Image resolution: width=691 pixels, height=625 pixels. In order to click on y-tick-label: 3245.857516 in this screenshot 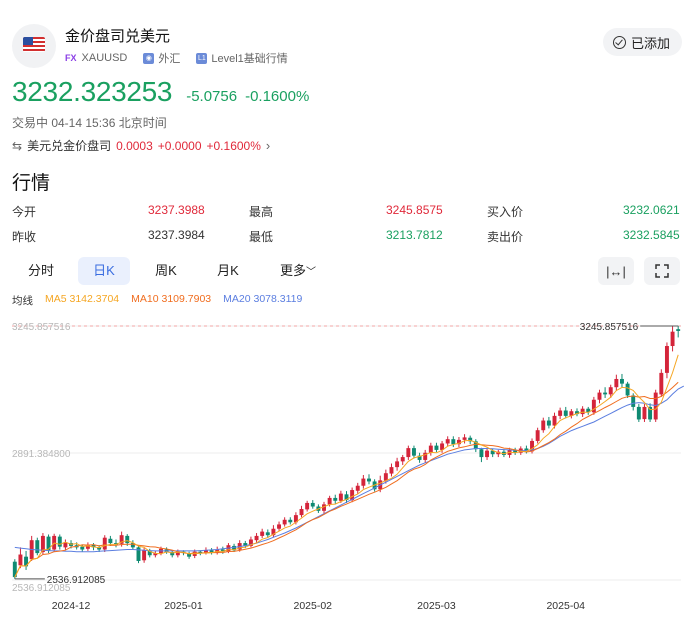, I will do `click(41, 327)`.